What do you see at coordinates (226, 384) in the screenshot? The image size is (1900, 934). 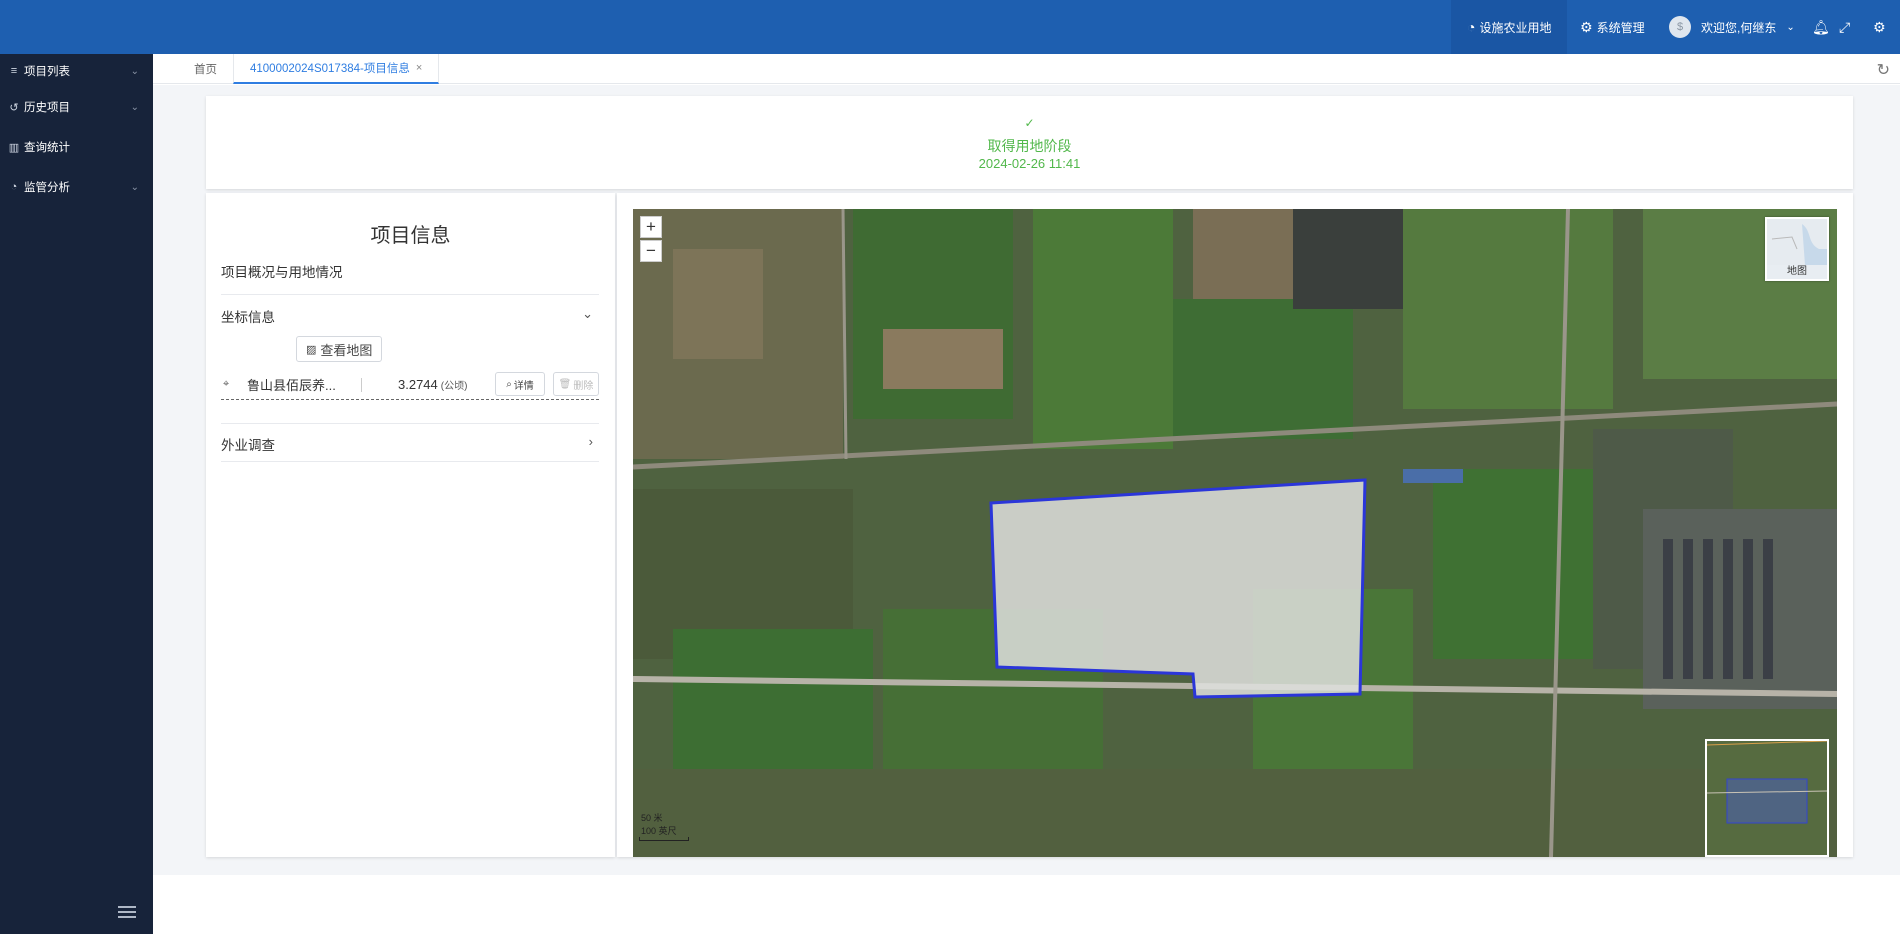 I see `location-pin-icon: ⌖` at bounding box center [226, 384].